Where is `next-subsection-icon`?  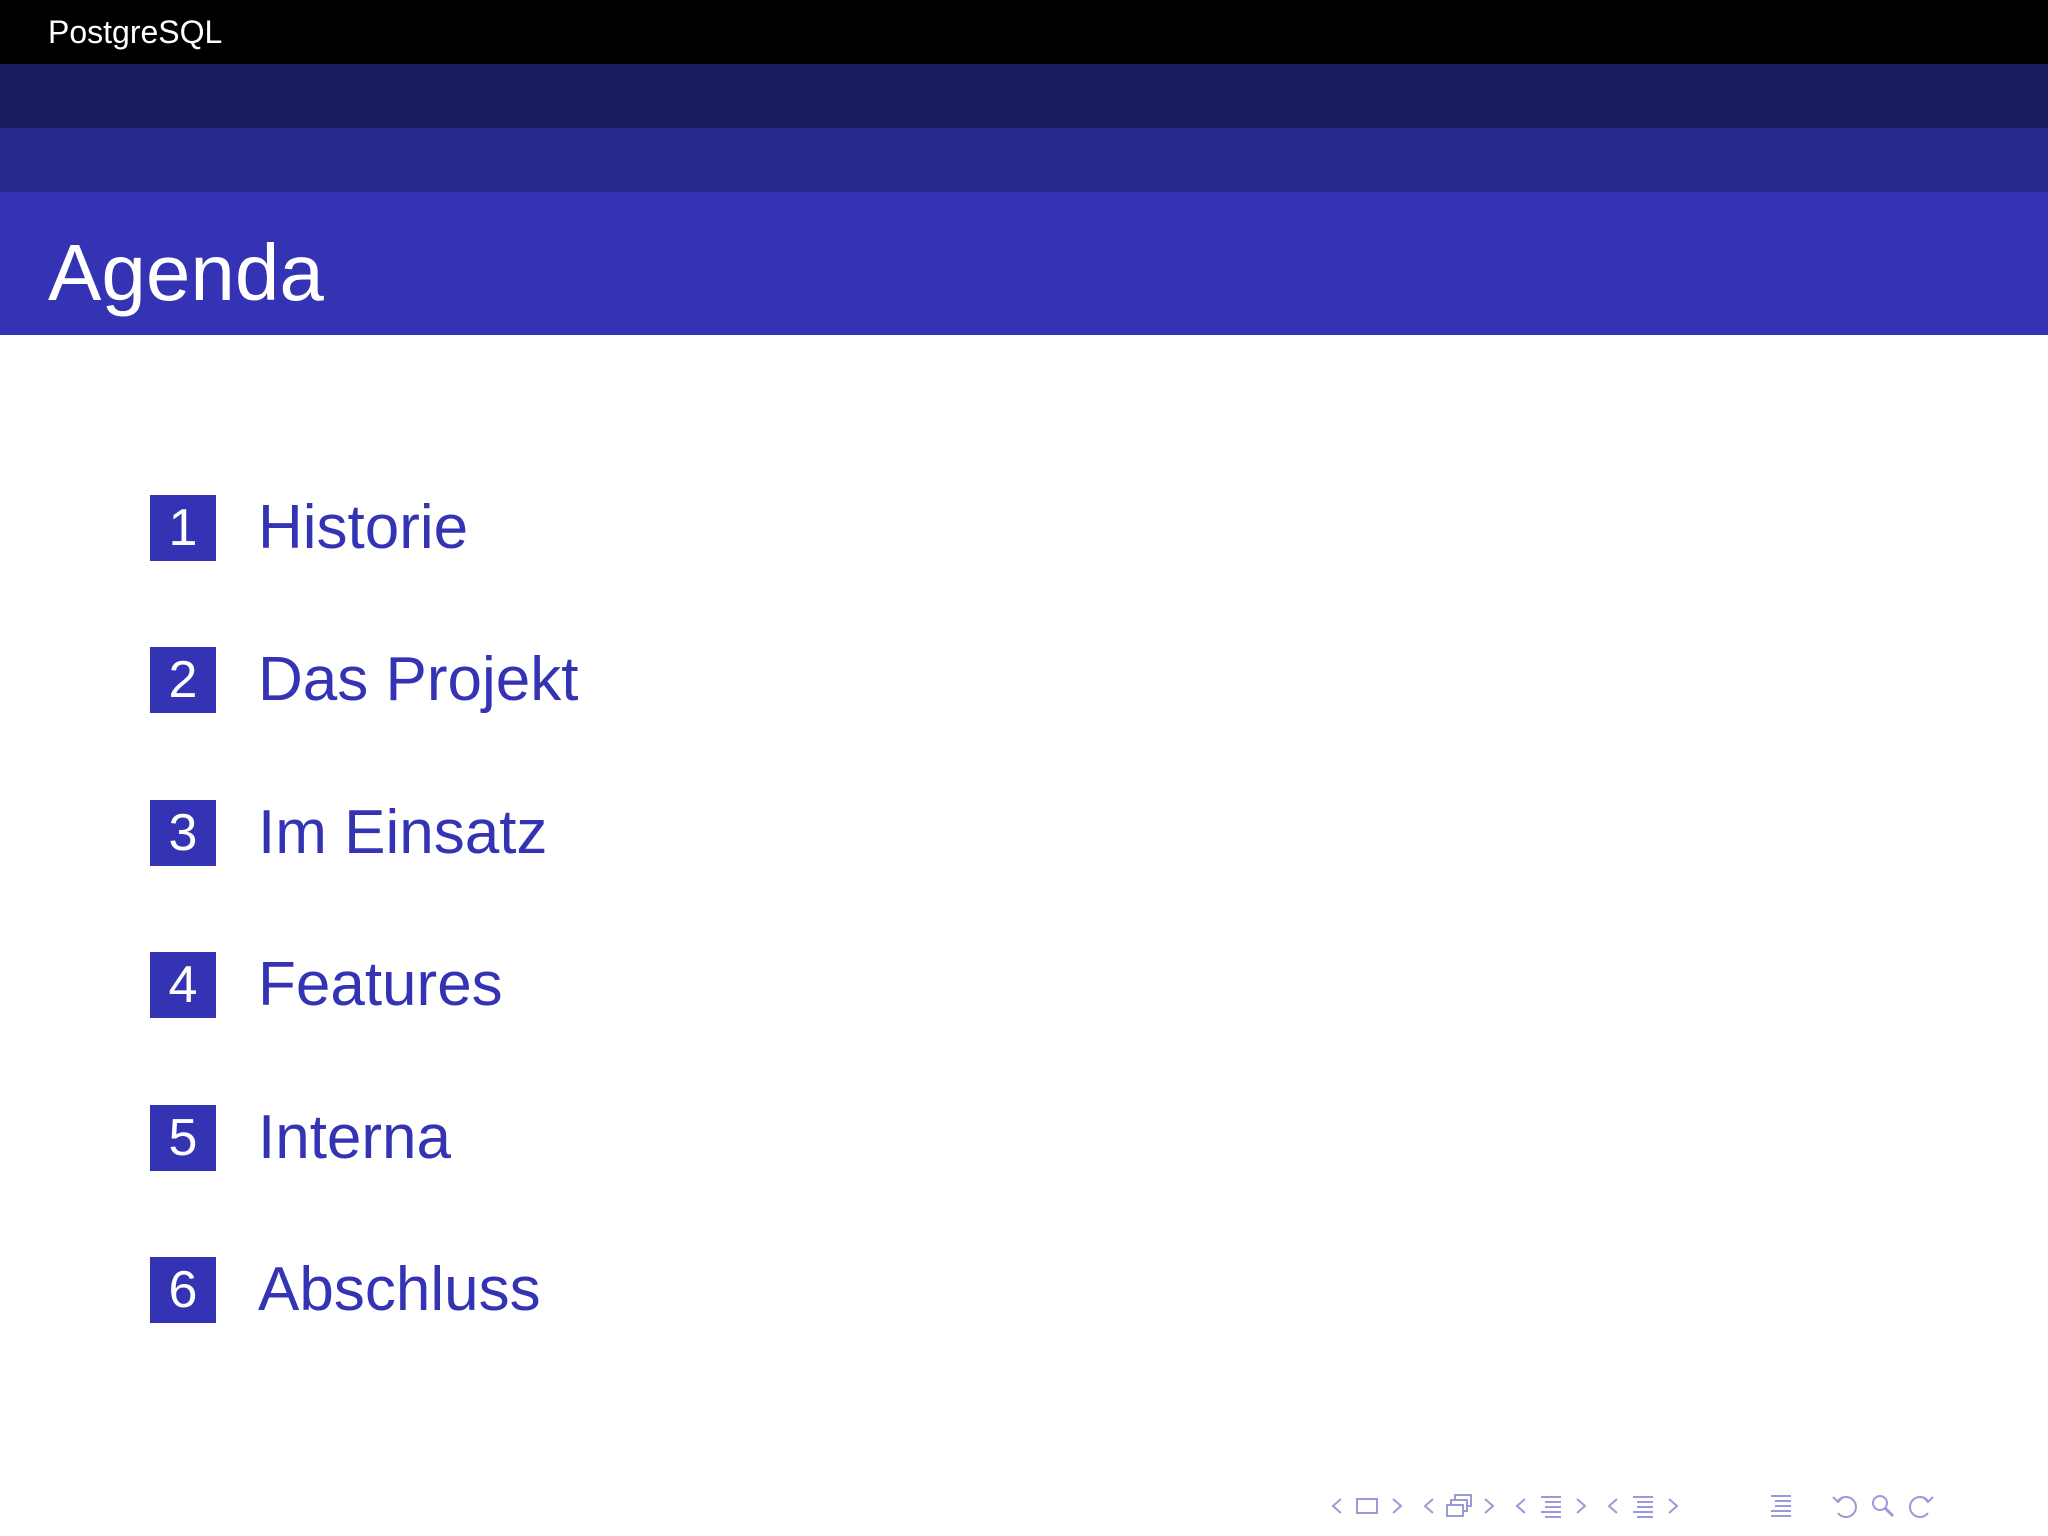 next-subsection-icon is located at coordinates (1489, 1506).